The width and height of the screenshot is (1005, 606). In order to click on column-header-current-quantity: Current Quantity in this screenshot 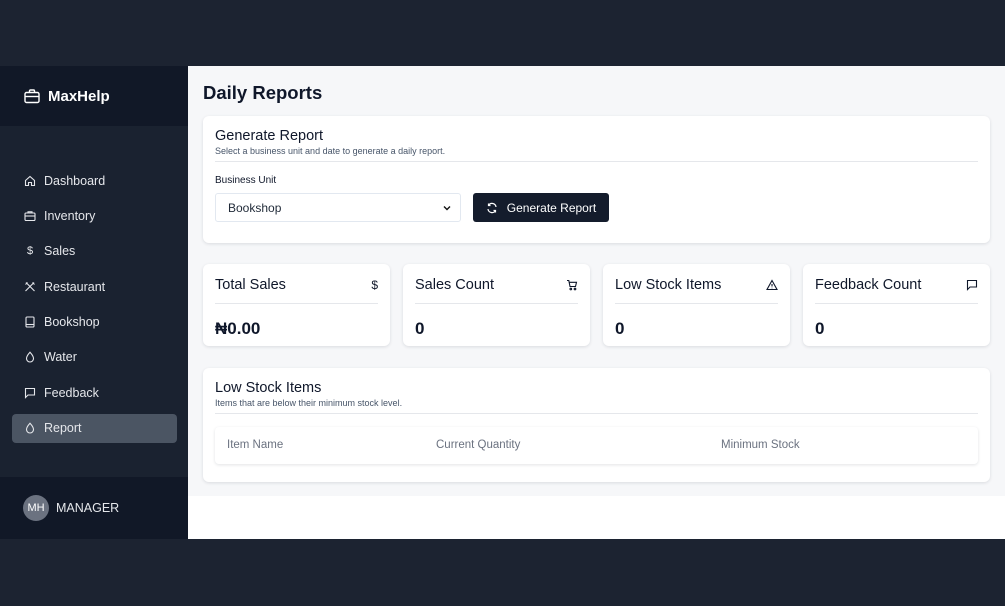, I will do `click(478, 445)`.